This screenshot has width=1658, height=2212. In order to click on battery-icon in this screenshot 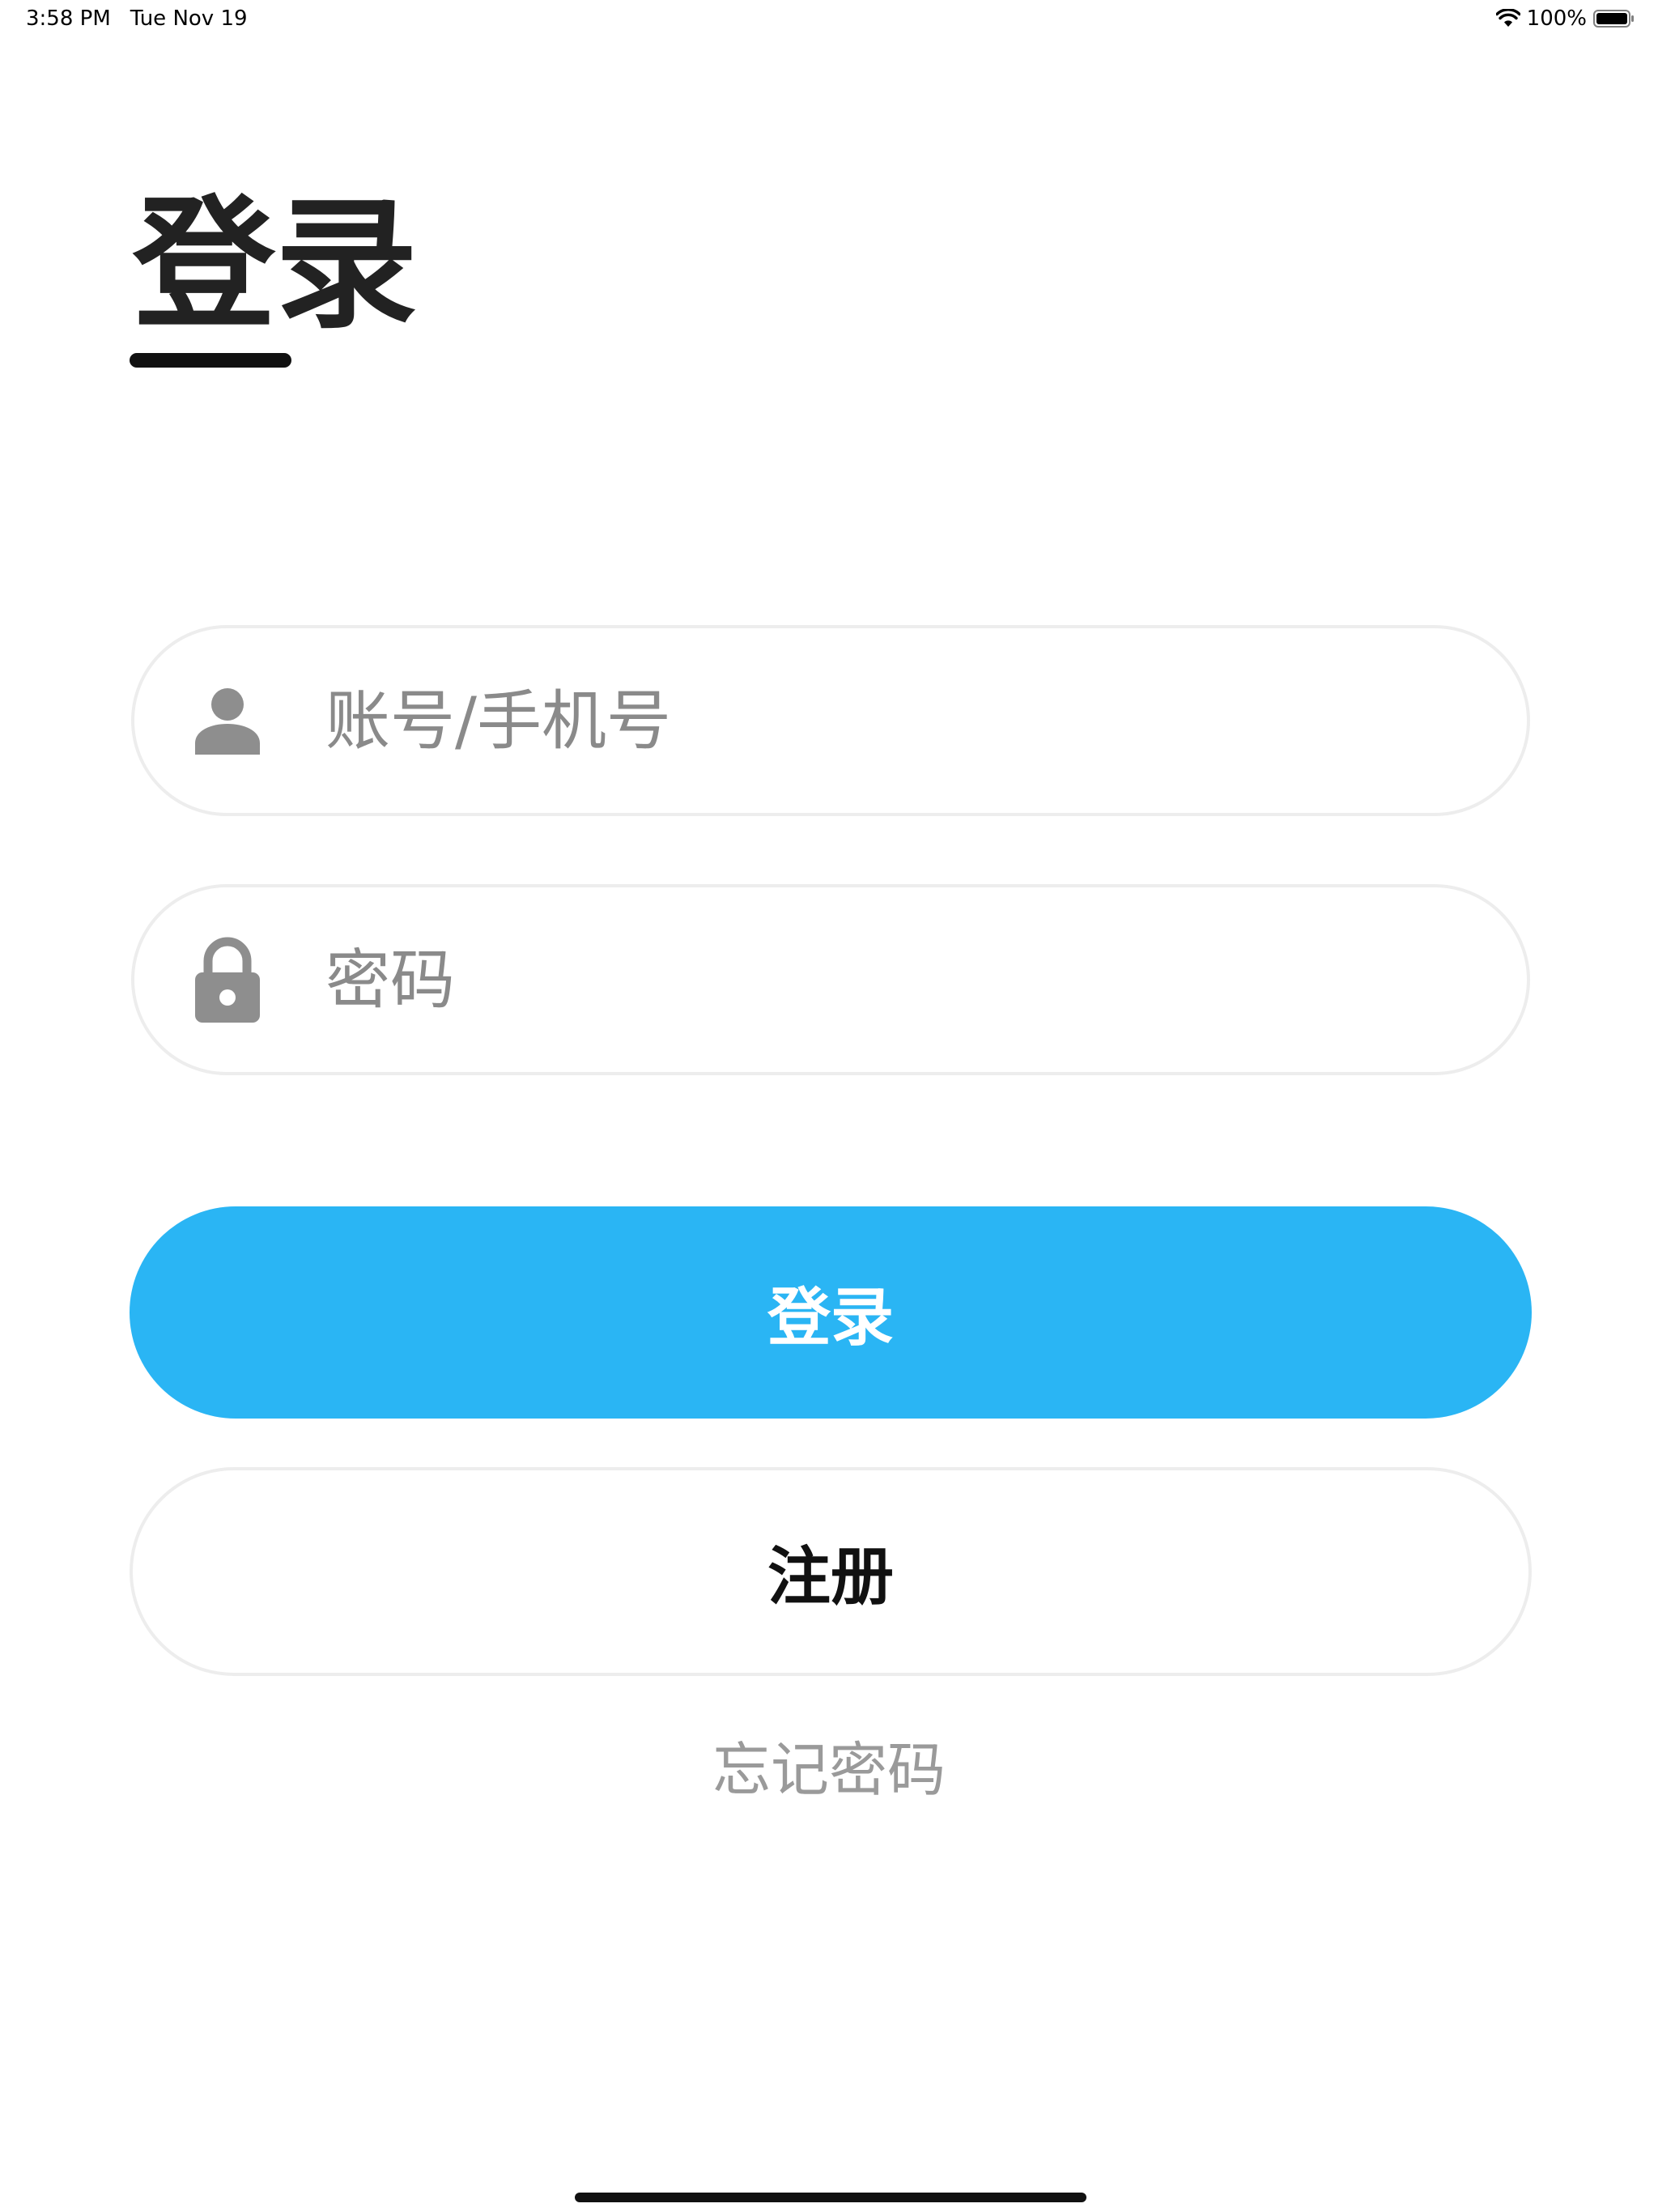, I will do `click(1614, 19)`.